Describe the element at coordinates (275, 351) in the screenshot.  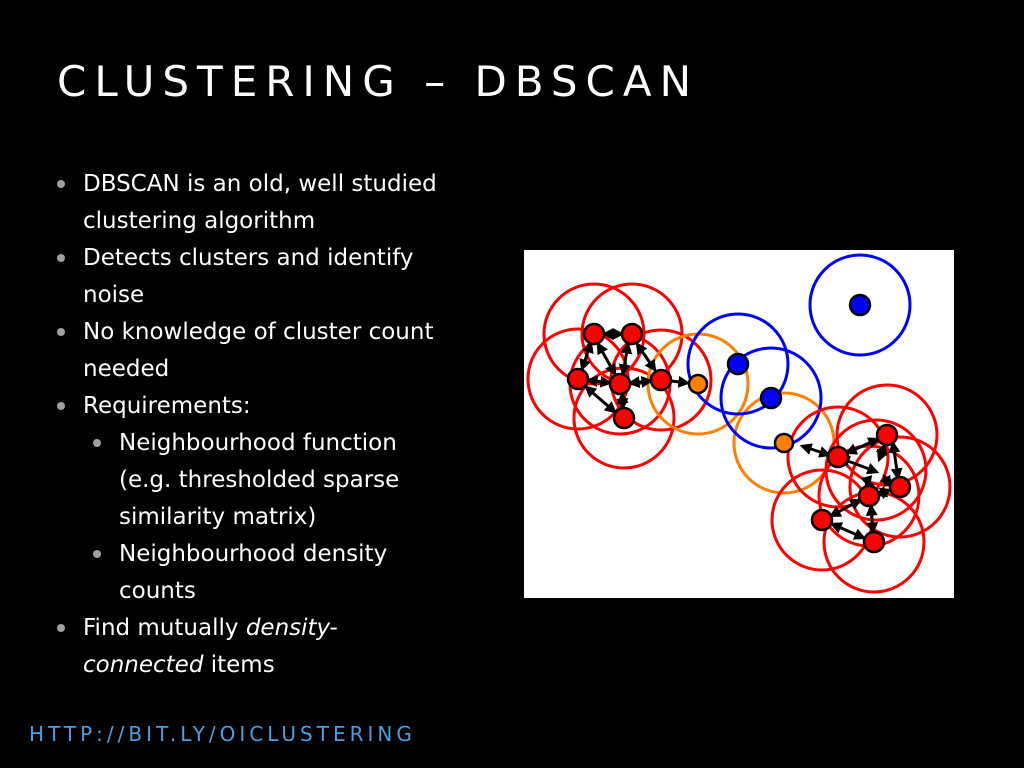
I see `bullet-item: No knowledge of cluster count needed` at that location.